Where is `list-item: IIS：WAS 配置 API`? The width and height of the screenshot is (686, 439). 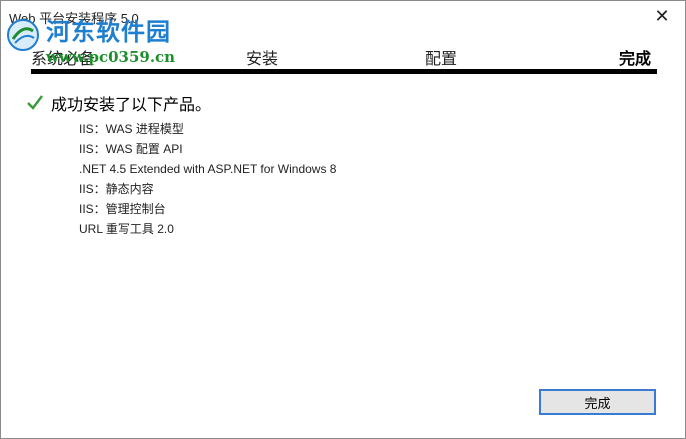
list-item: IIS：WAS 配置 API is located at coordinates (131, 149).